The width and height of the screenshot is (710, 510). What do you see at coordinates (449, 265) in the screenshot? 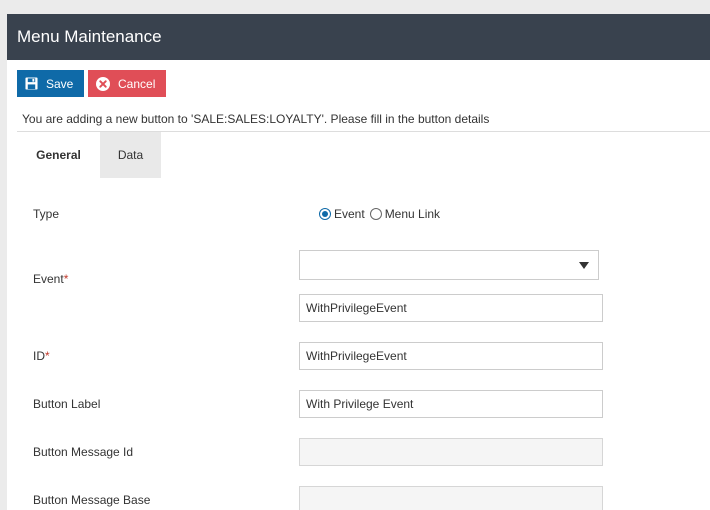
I see `event-select` at bounding box center [449, 265].